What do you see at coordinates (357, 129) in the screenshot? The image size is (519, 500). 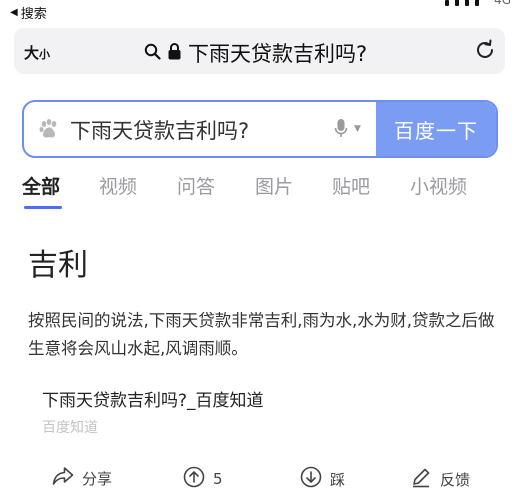 I see `chevron-down-icon: ▼` at bounding box center [357, 129].